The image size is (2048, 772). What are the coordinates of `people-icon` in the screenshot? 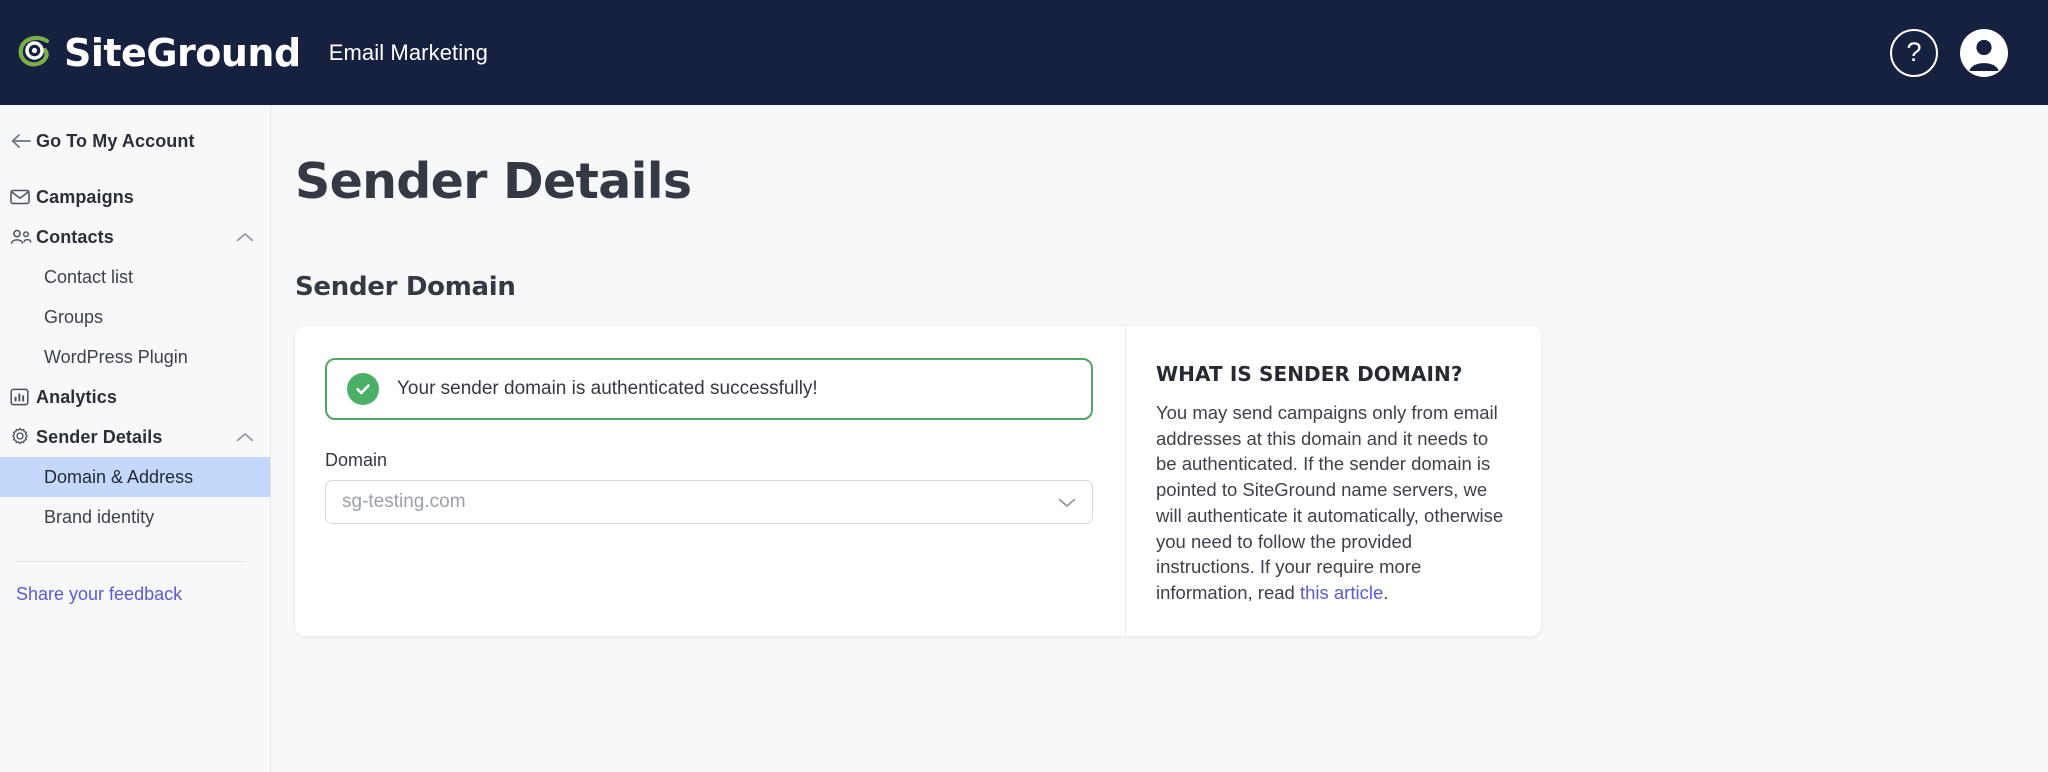 It's located at (23, 237).